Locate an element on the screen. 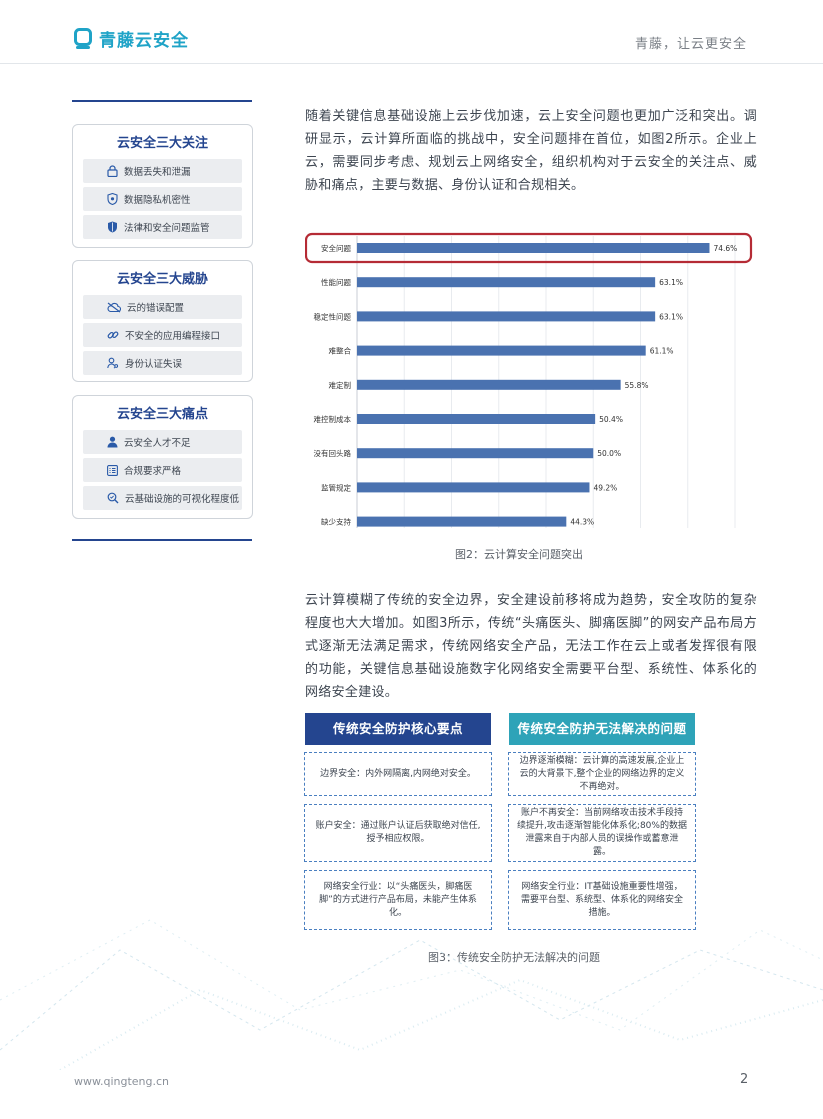 The width and height of the screenshot is (823, 1119). category-label: 监管规定 is located at coordinates (336, 487).